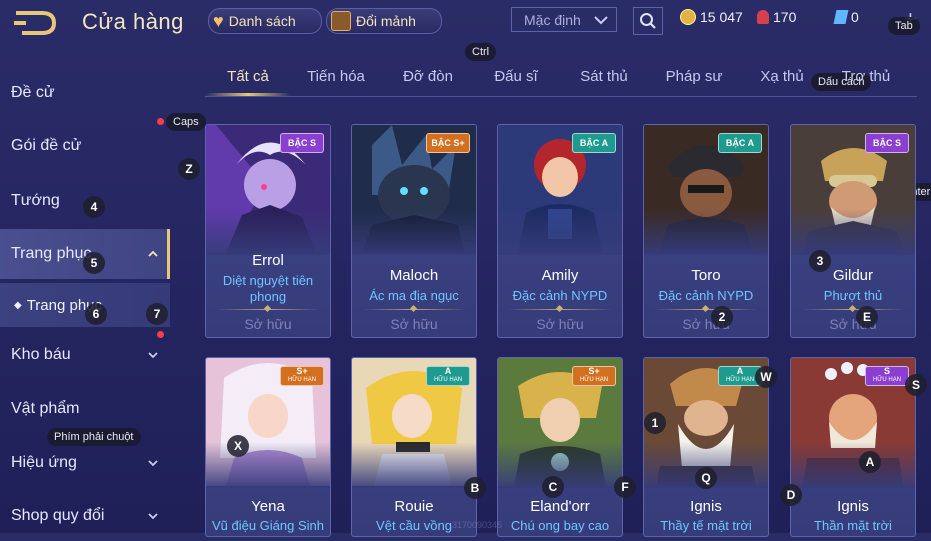 Image resolution: width=931 pixels, height=541 pixels. What do you see at coordinates (248, 76) in the screenshot?
I see `tab-all: Tất cả` at bounding box center [248, 76].